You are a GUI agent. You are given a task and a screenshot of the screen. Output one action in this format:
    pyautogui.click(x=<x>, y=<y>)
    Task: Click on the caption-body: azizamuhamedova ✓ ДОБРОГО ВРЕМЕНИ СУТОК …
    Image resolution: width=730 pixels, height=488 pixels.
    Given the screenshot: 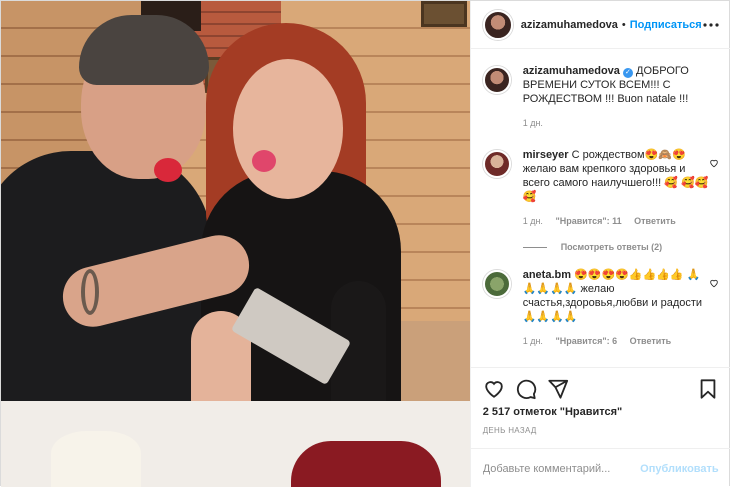 What is the action you would take?
    pyautogui.click(x=618, y=97)
    